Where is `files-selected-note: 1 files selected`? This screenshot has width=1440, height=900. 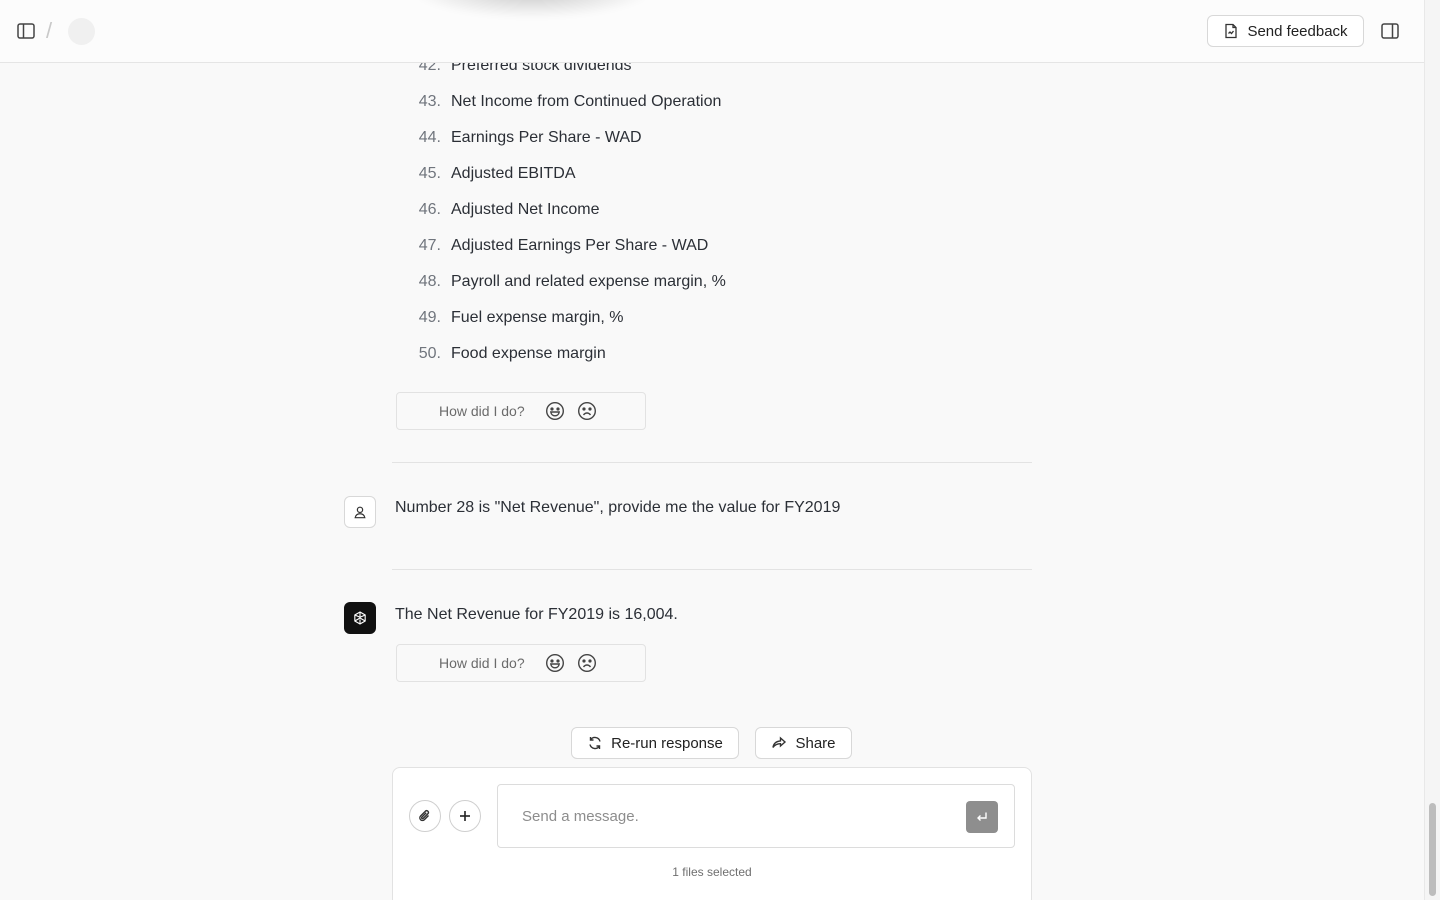
files-selected-note: 1 files selected is located at coordinates (712, 872).